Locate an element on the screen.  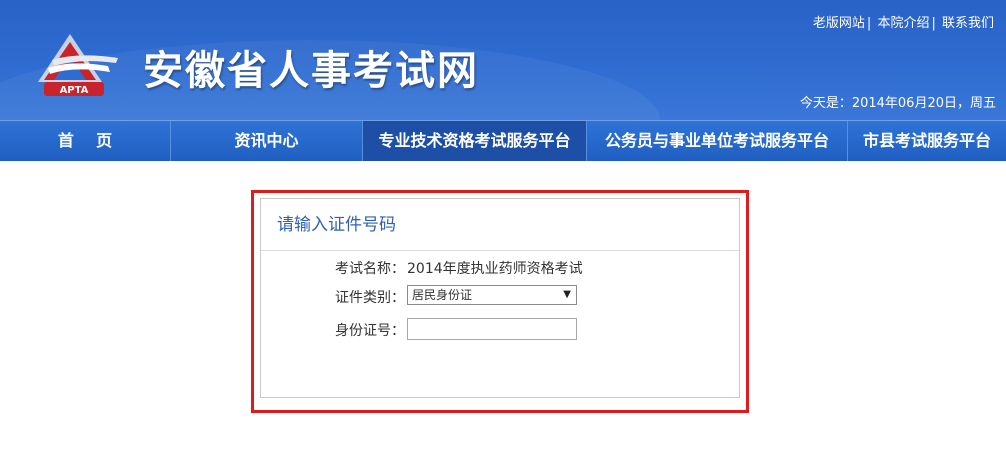
nav-item-professional-exams: 专业技术资格考试服务平台 is located at coordinates (475, 141).